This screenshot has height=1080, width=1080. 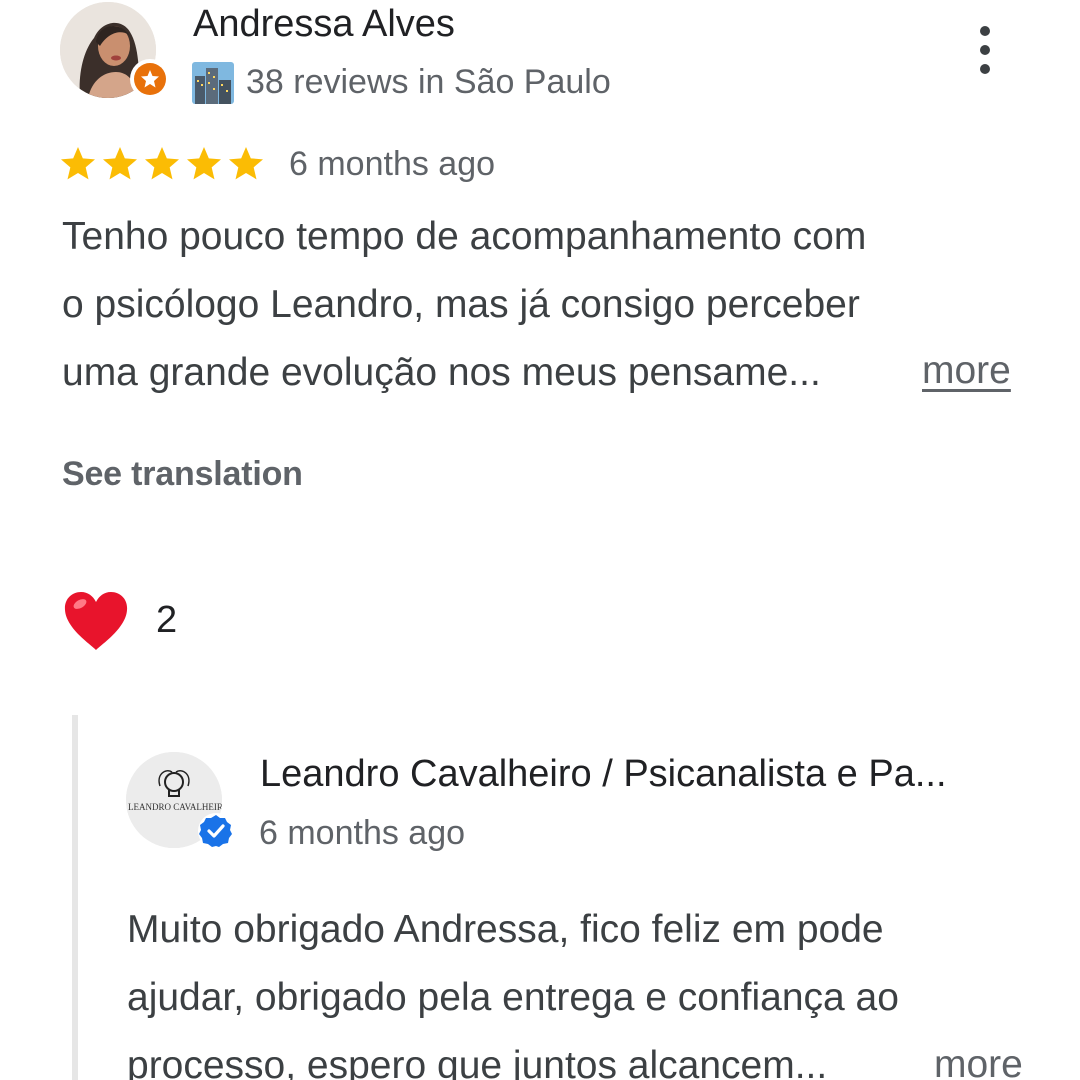 I want to click on city-buildings-icon, so click(x=213, y=83).